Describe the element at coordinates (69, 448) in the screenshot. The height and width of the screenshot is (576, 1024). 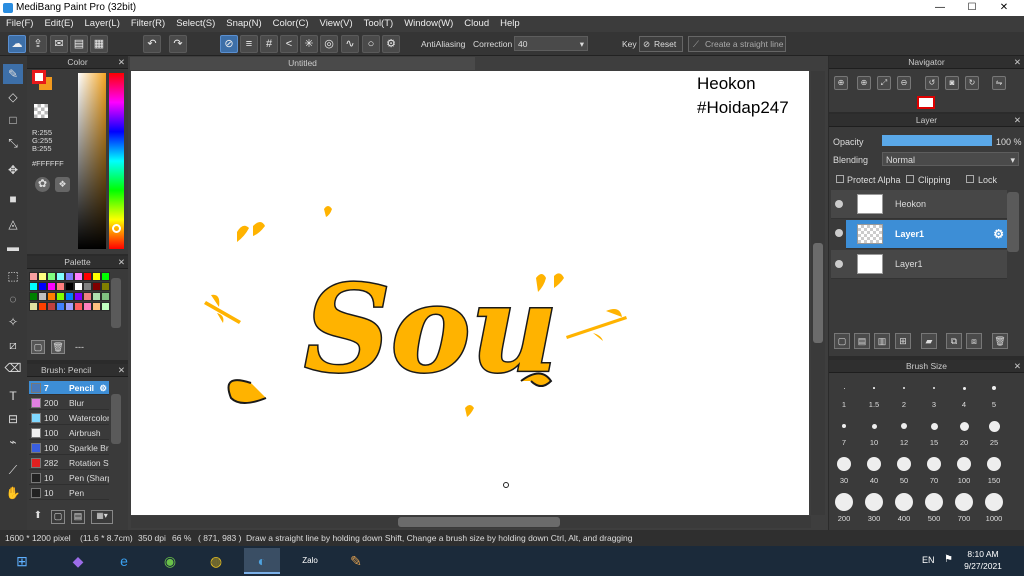
I see `brush-item: 100 Sparkle Brush` at that location.